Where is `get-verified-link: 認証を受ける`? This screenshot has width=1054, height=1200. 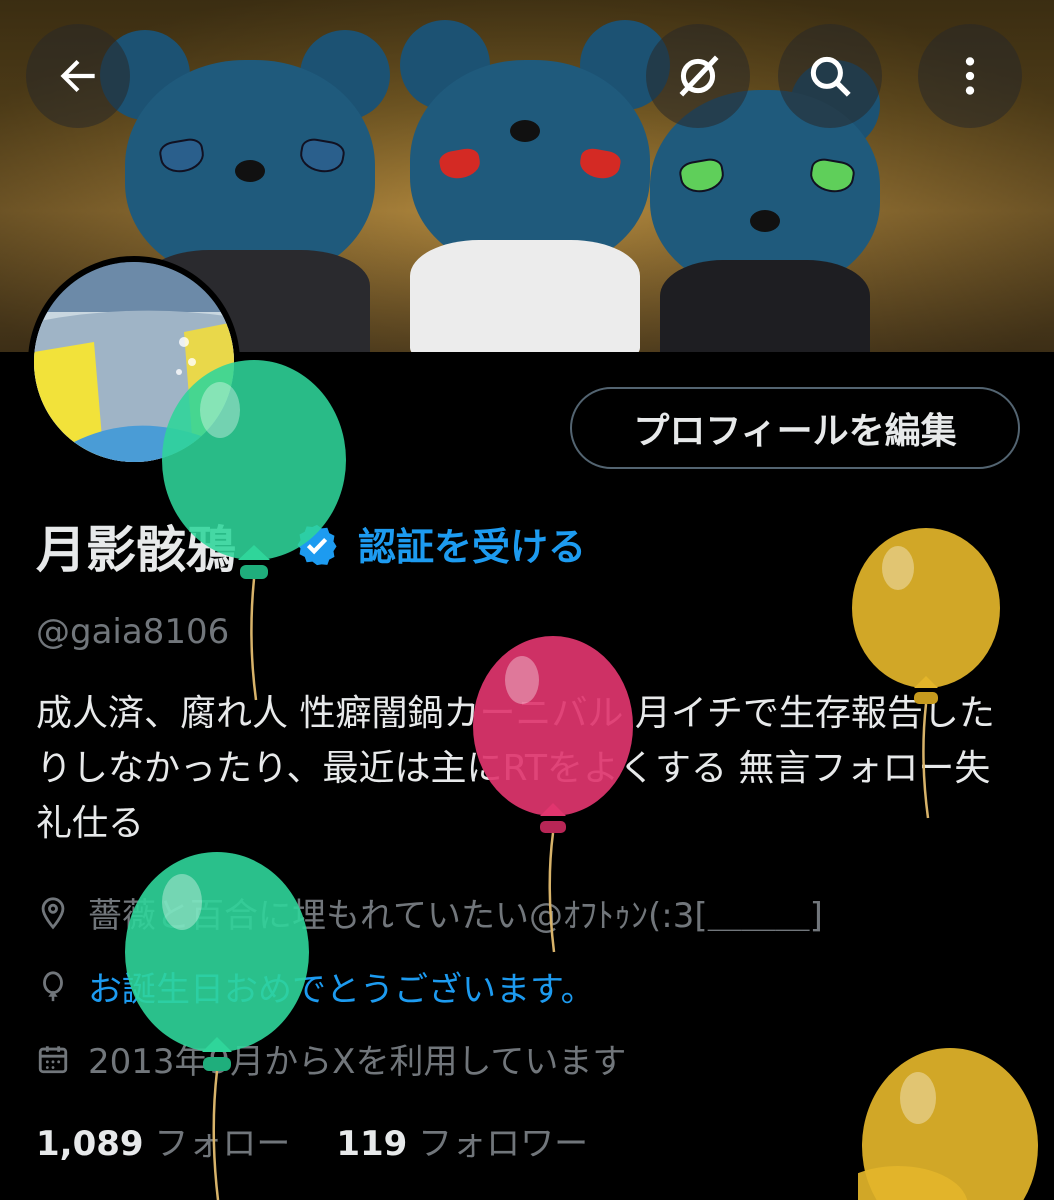 get-verified-link: 認証を受ける is located at coordinates (472, 543).